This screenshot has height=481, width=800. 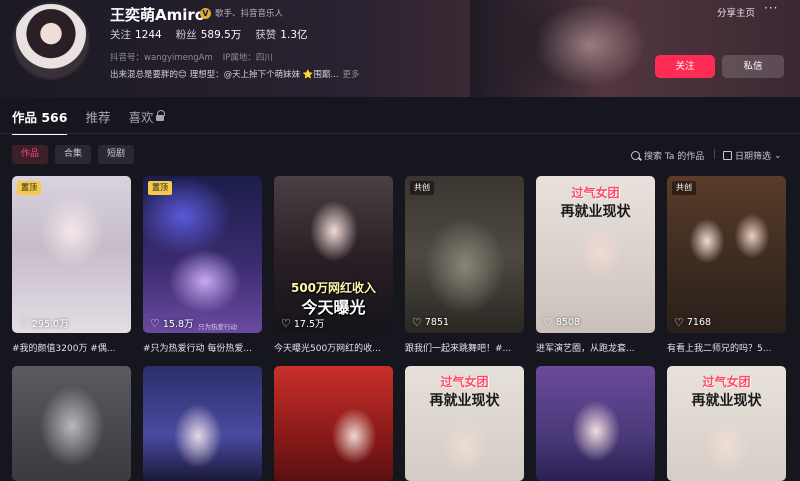 I want to click on calendar-icon, so click(x=727, y=155).